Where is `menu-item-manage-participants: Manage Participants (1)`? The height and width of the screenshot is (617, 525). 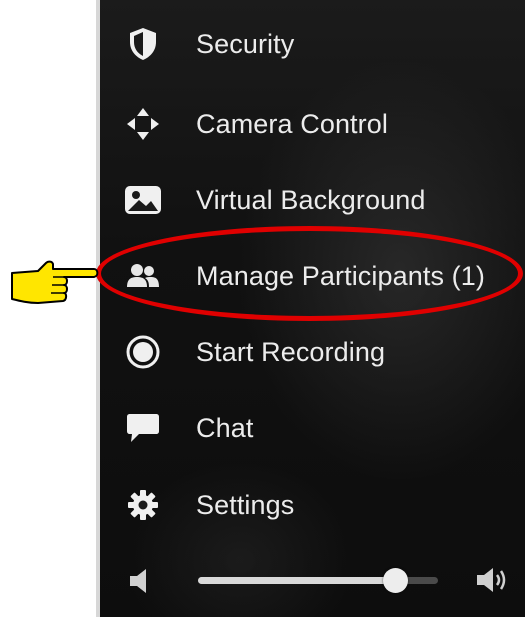
menu-item-manage-participants: Manage Participants (1) is located at coordinates (312, 276).